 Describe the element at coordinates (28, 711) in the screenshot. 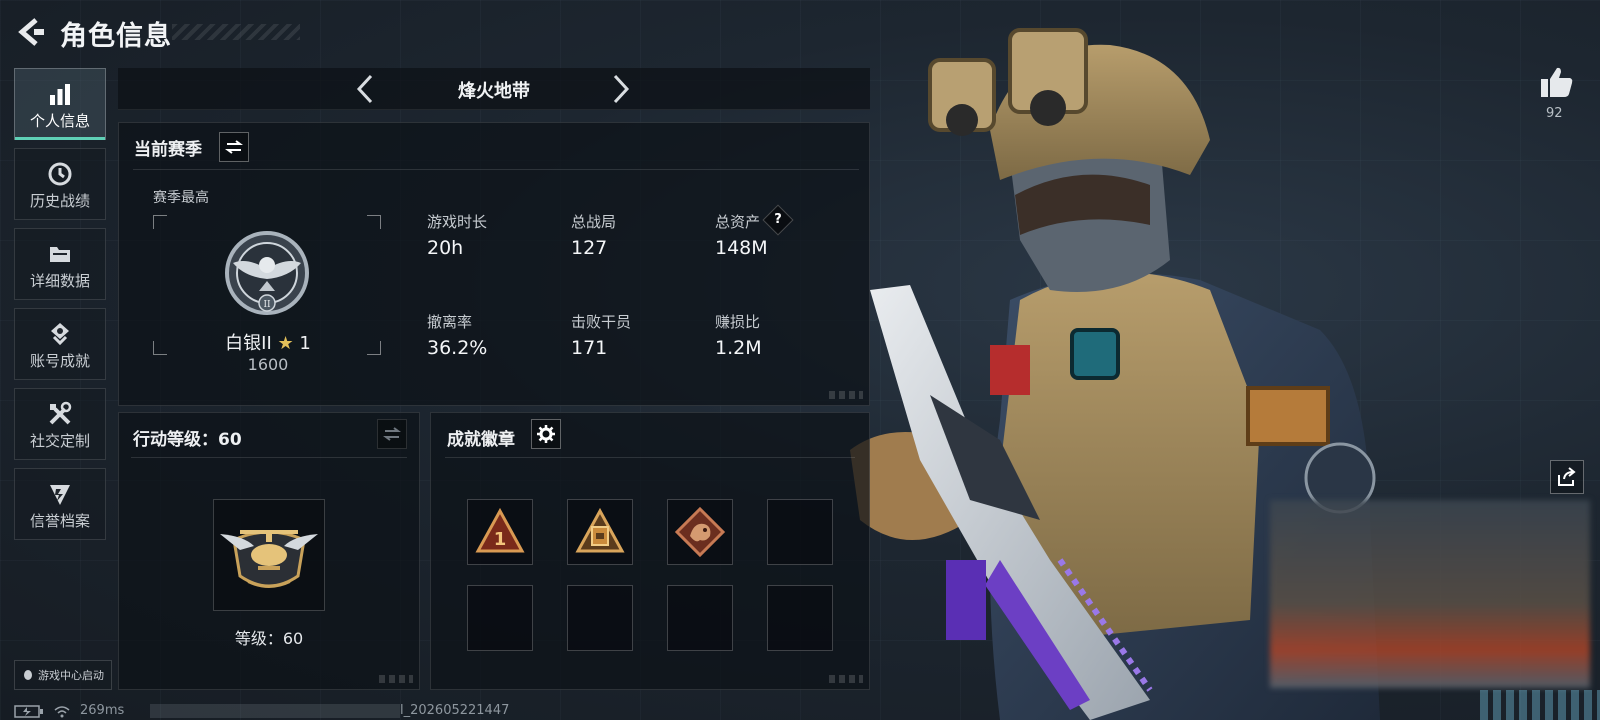

I see `battery-icon` at that location.